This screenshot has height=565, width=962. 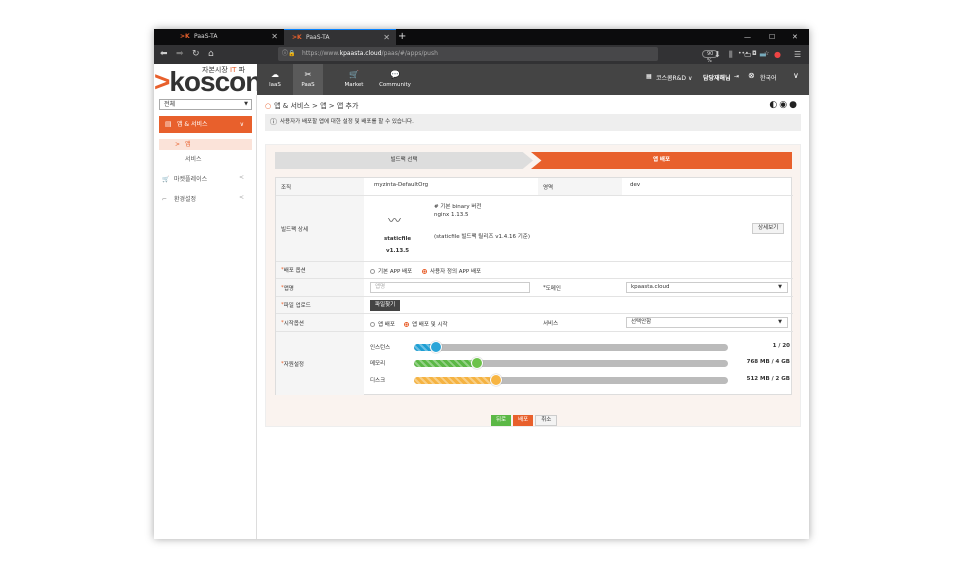 What do you see at coordinates (533, 122) in the screenshot?
I see `info-banner: ⓘ 사용자가 배포할 앱에 대한 설정 및 배포를 할 수 있습니다.` at bounding box center [533, 122].